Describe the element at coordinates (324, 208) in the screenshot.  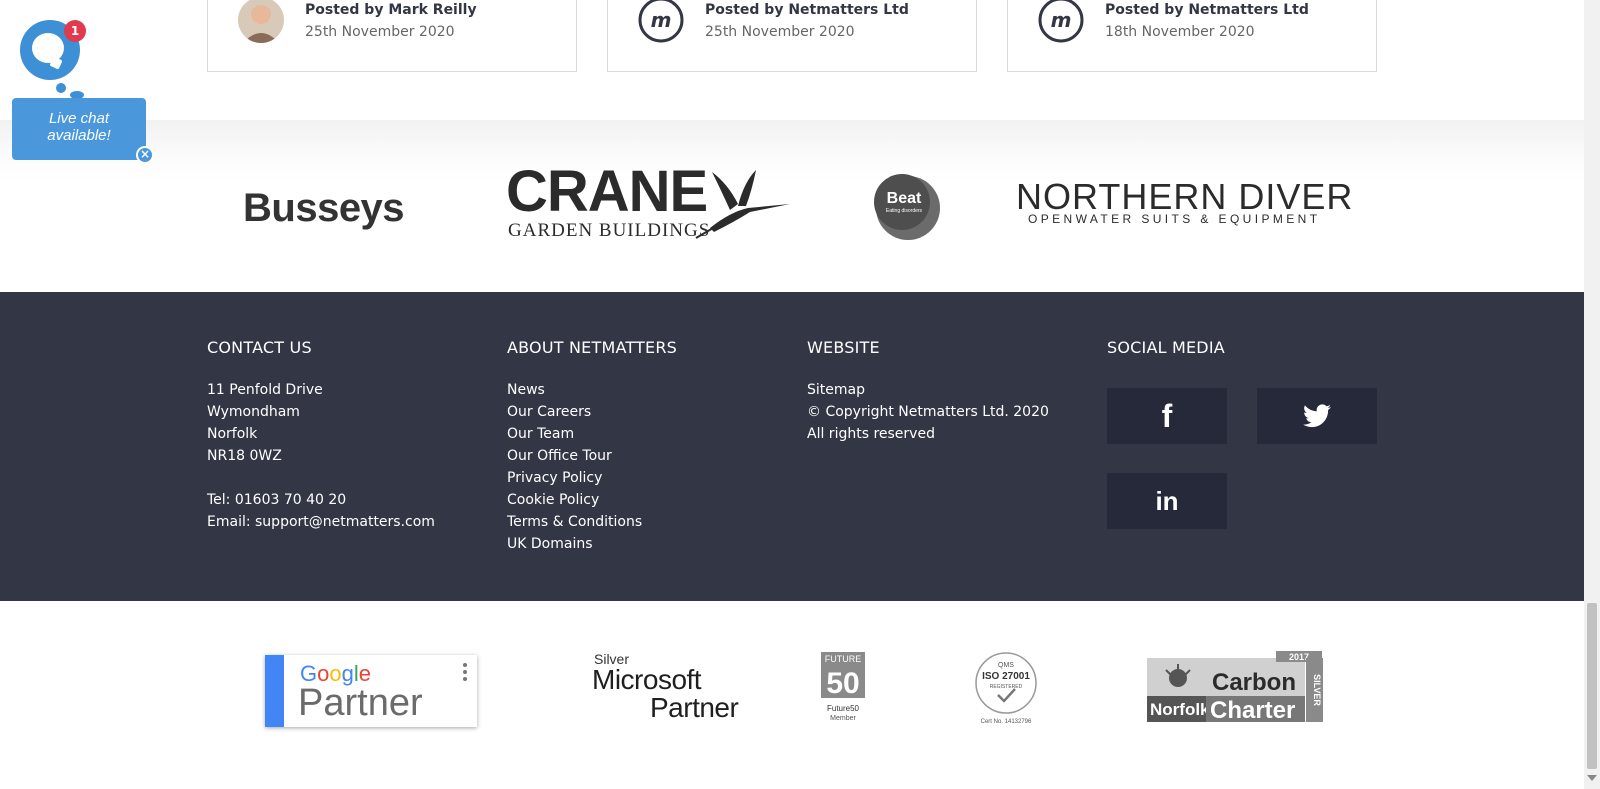
I see `busseys-logo: Busseys` at that location.